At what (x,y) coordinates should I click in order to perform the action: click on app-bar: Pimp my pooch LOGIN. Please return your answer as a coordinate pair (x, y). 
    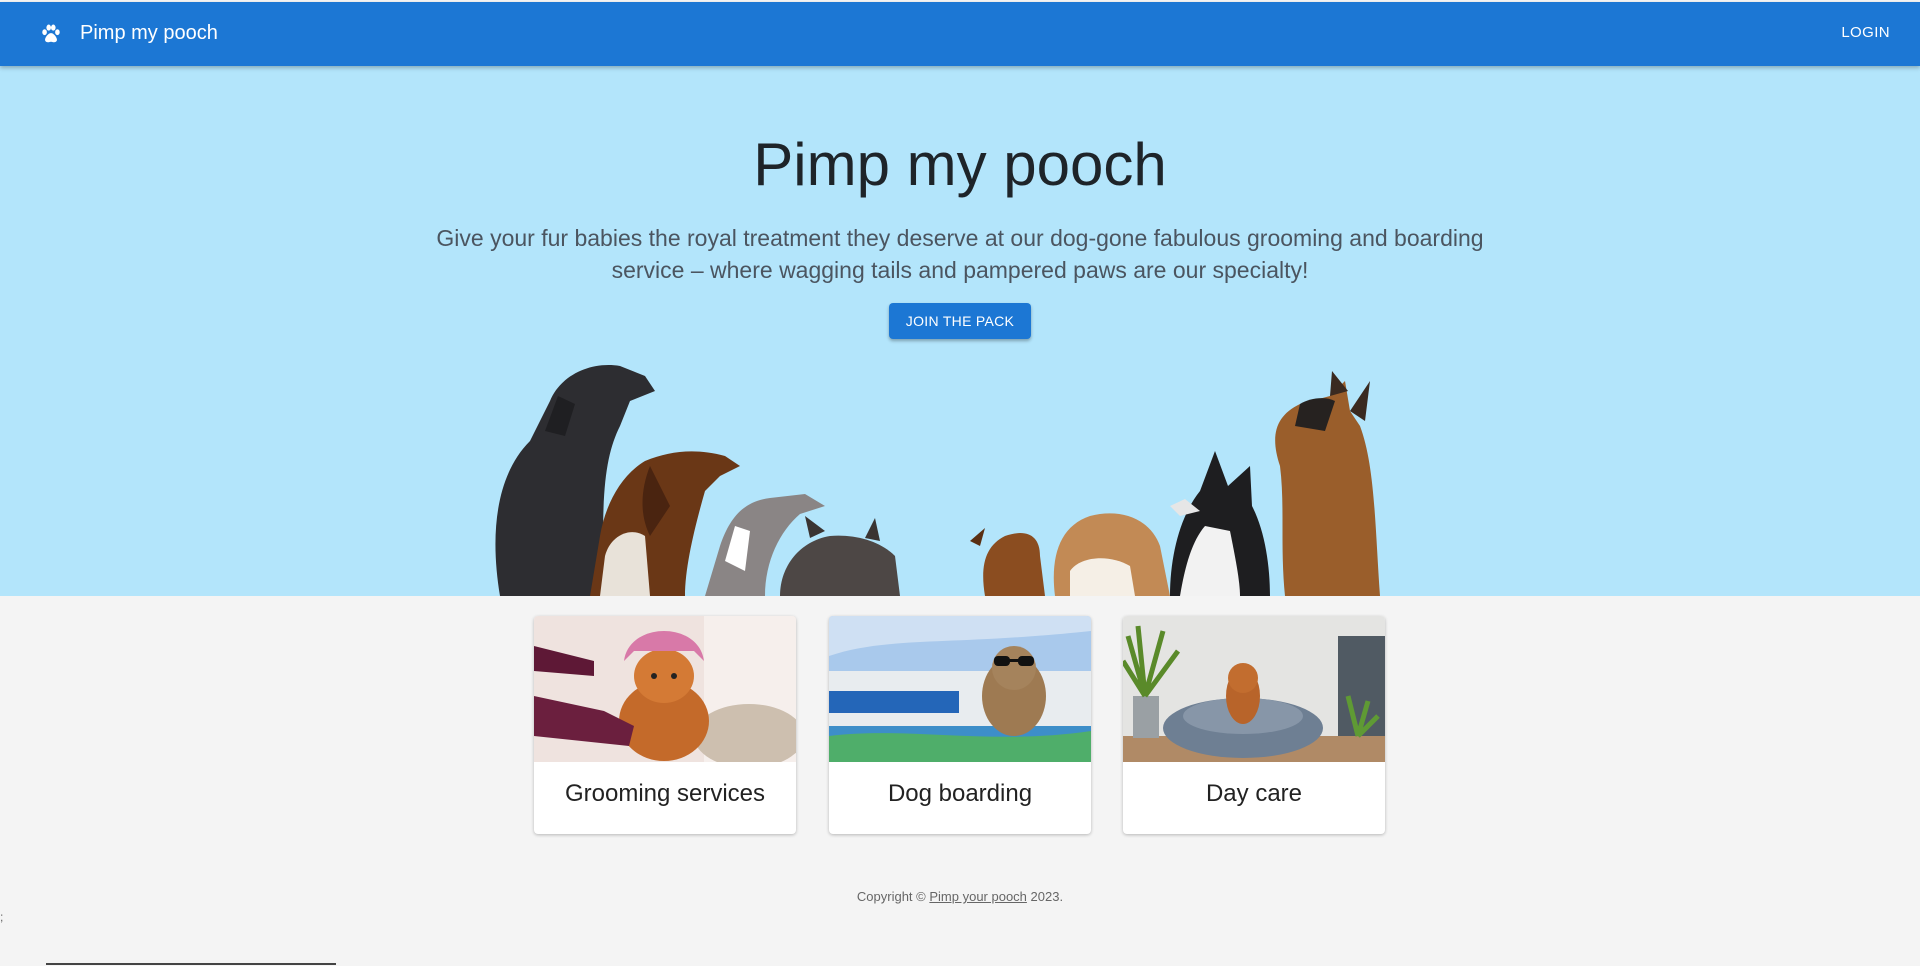
    Looking at the image, I should click on (960, 34).